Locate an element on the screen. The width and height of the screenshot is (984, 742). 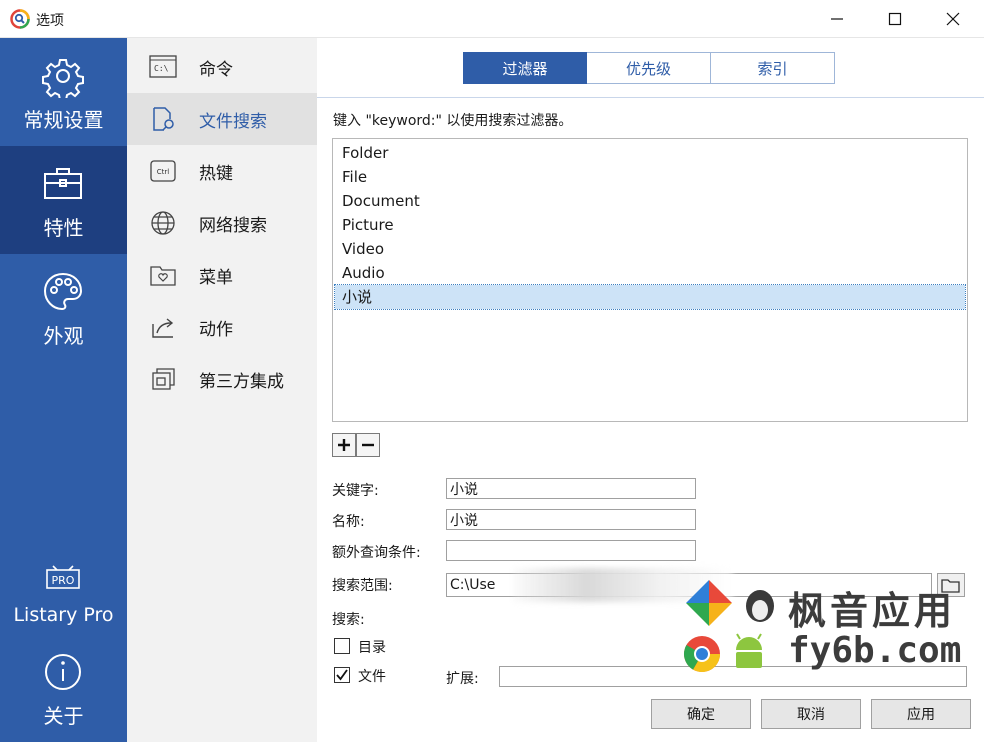
redacted-path-blur is located at coordinates (623, 585).